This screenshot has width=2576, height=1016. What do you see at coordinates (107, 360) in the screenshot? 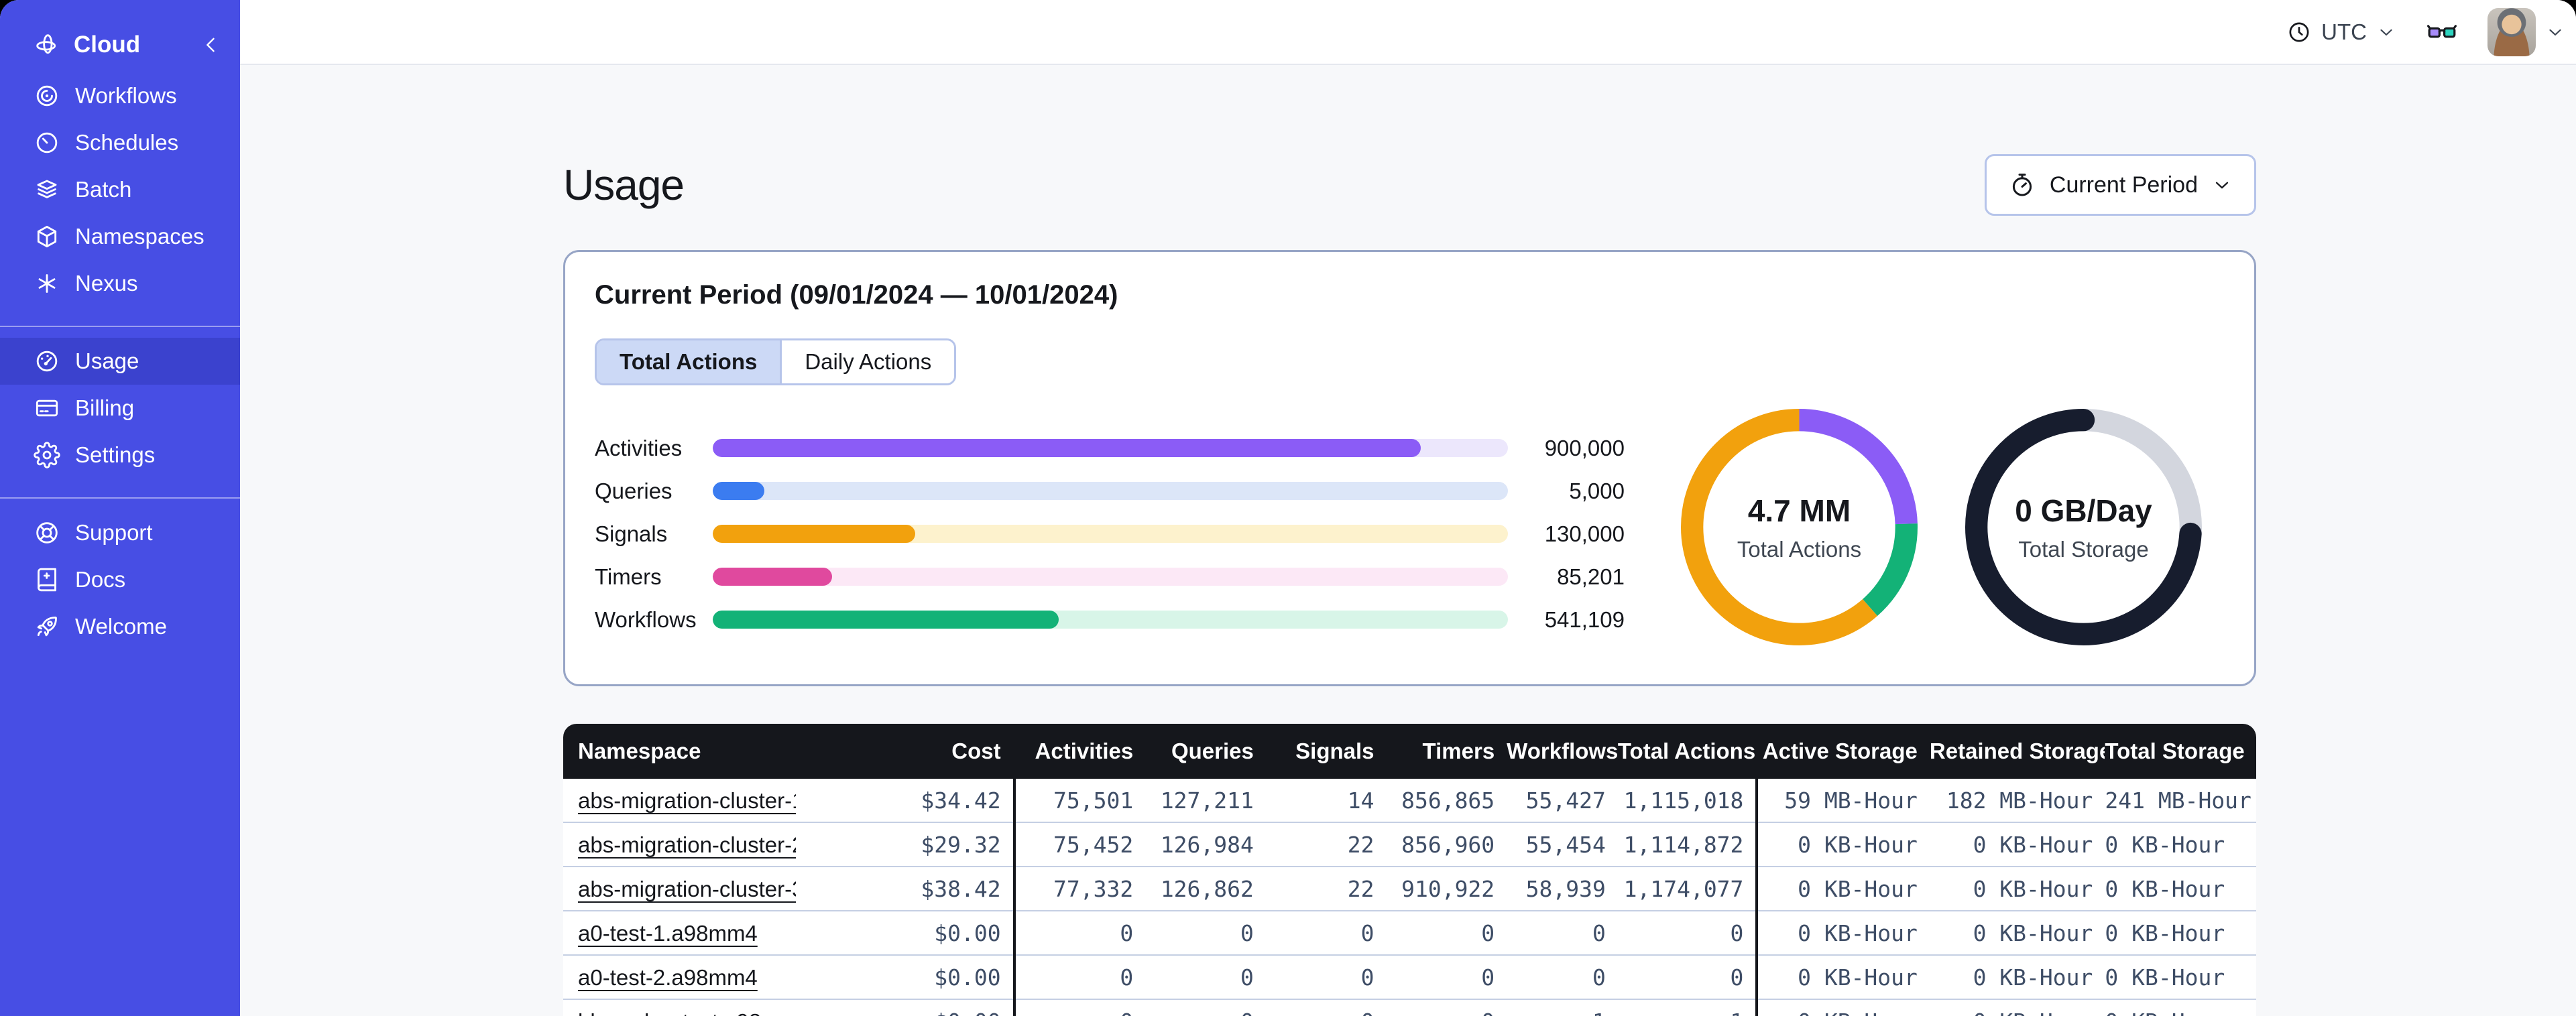
I see `sidebar-item-label: Usage` at bounding box center [107, 360].